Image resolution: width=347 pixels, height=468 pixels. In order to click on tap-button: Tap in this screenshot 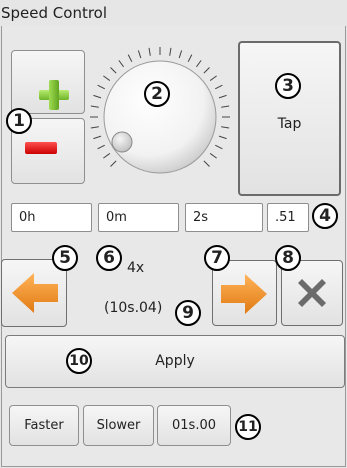, I will do `click(289, 118)`.